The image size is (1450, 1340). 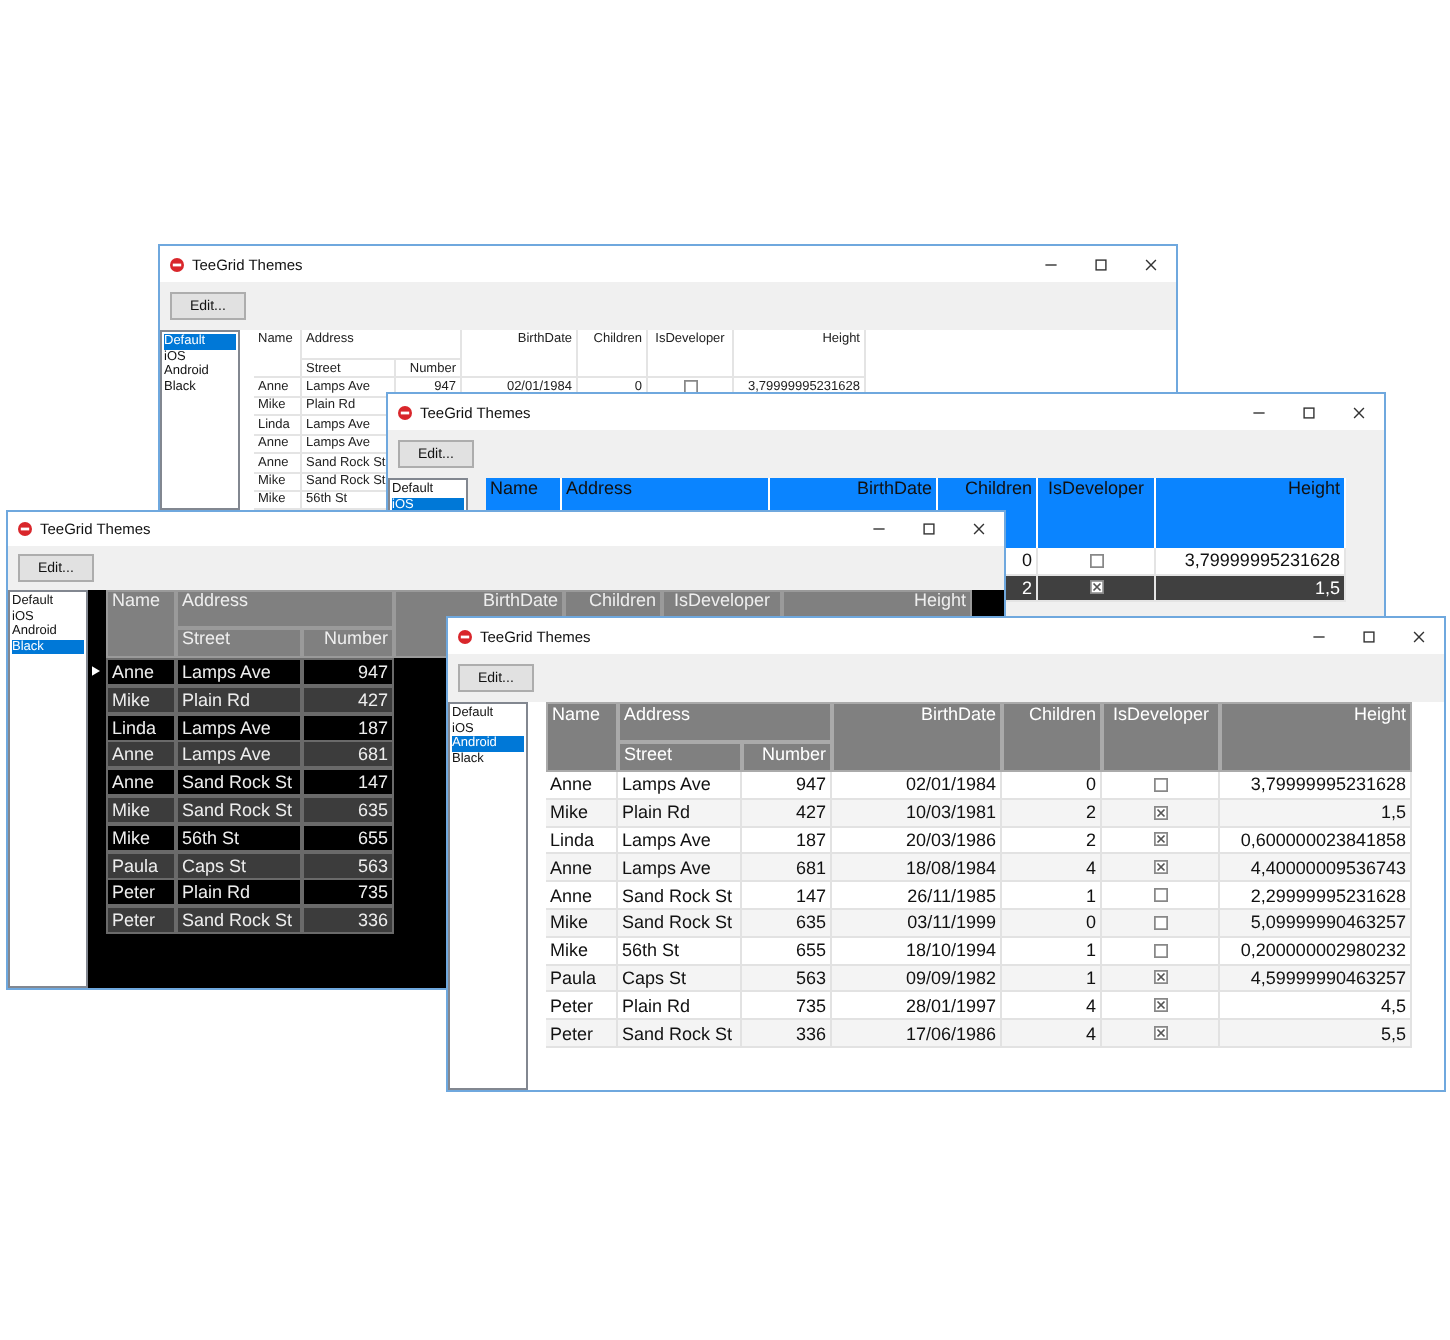 What do you see at coordinates (348, 837) in the screenshot?
I see `table-cell: 655` at bounding box center [348, 837].